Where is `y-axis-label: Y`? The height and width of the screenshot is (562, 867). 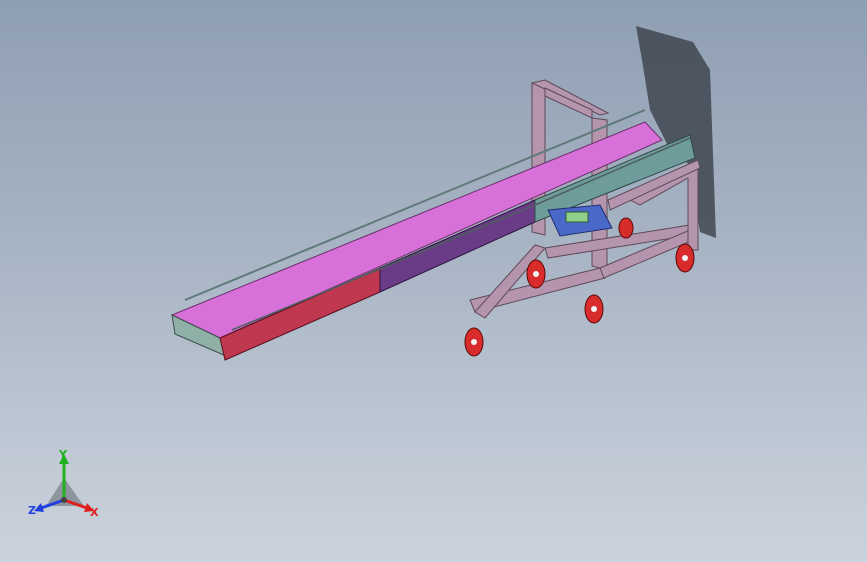 y-axis-label: Y is located at coordinates (63, 454).